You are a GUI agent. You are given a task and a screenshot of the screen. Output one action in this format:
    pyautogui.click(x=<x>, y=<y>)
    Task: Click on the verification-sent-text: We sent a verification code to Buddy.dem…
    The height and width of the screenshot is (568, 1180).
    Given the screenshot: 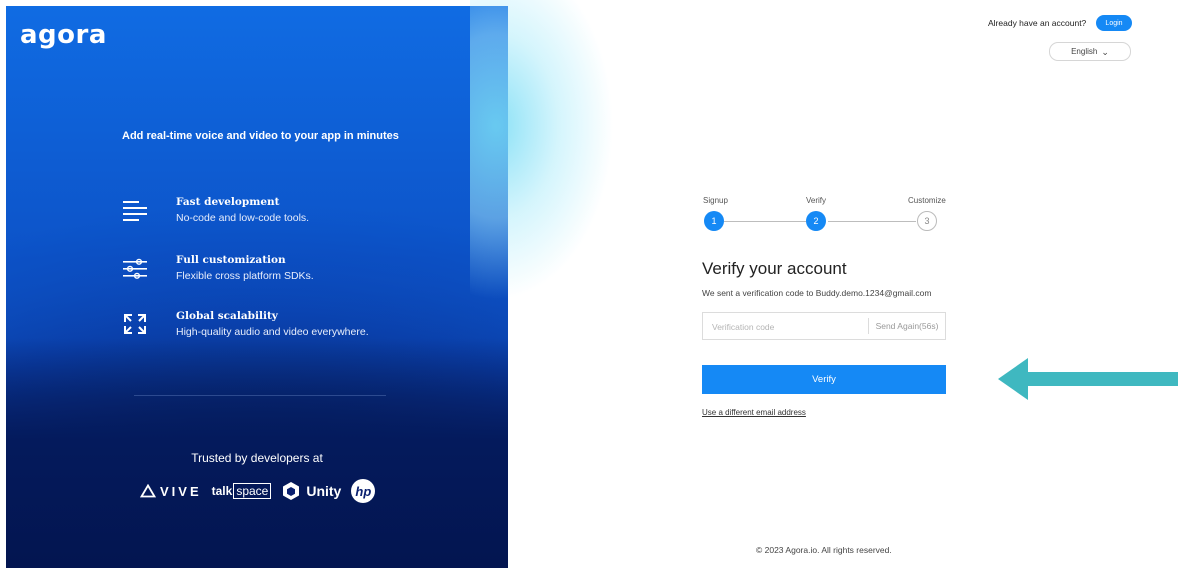 What is the action you would take?
    pyautogui.click(x=817, y=293)
    